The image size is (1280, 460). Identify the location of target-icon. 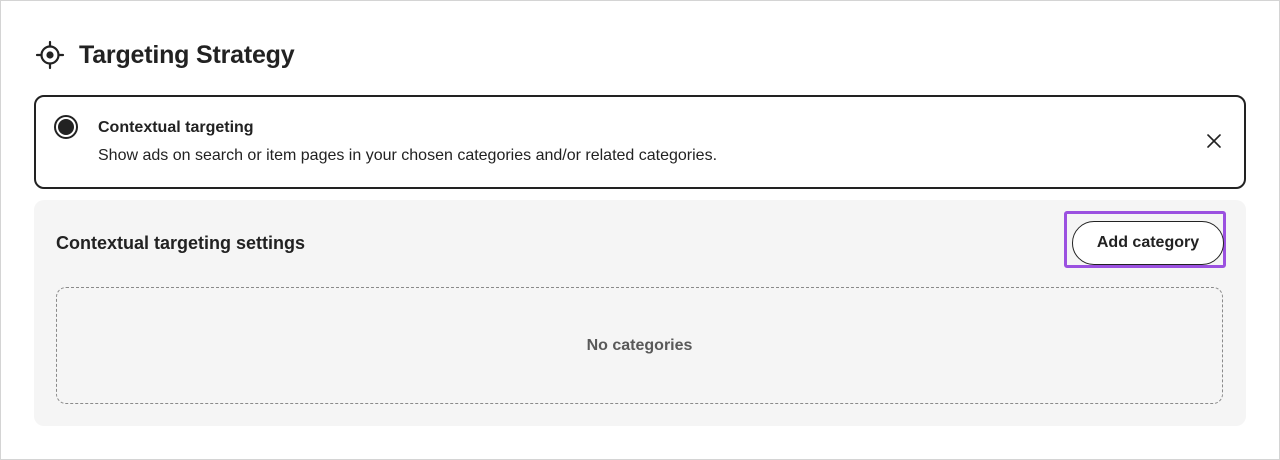
(50, 55).